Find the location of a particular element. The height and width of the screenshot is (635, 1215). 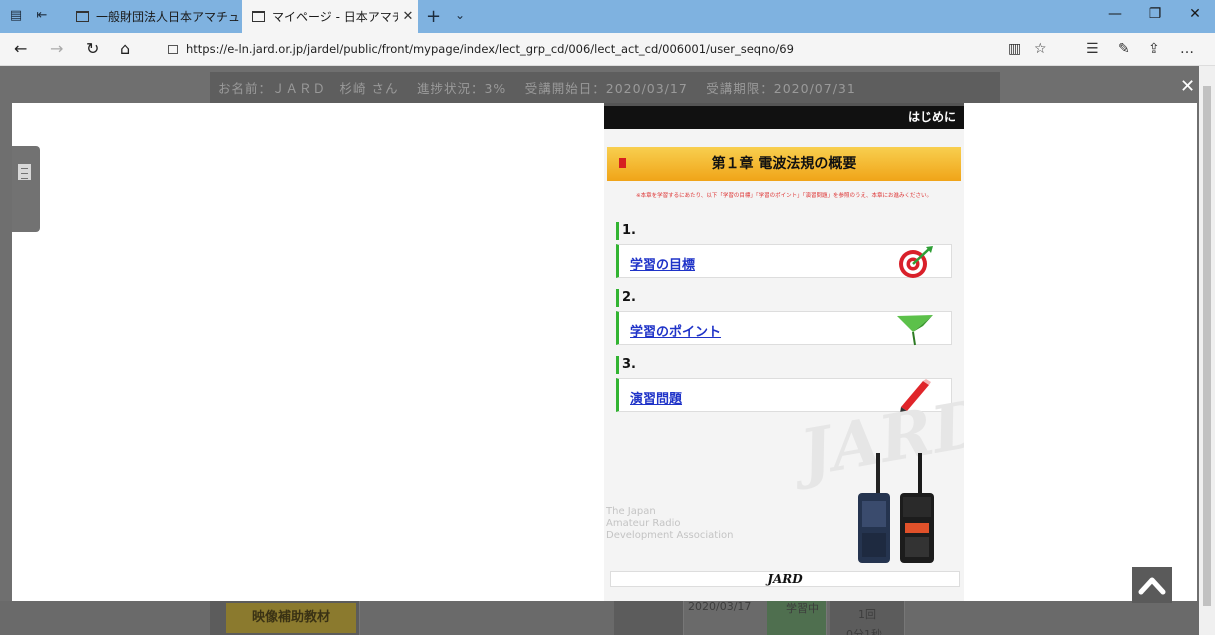

back-to-top-button is located at coordinates (1152, 585).